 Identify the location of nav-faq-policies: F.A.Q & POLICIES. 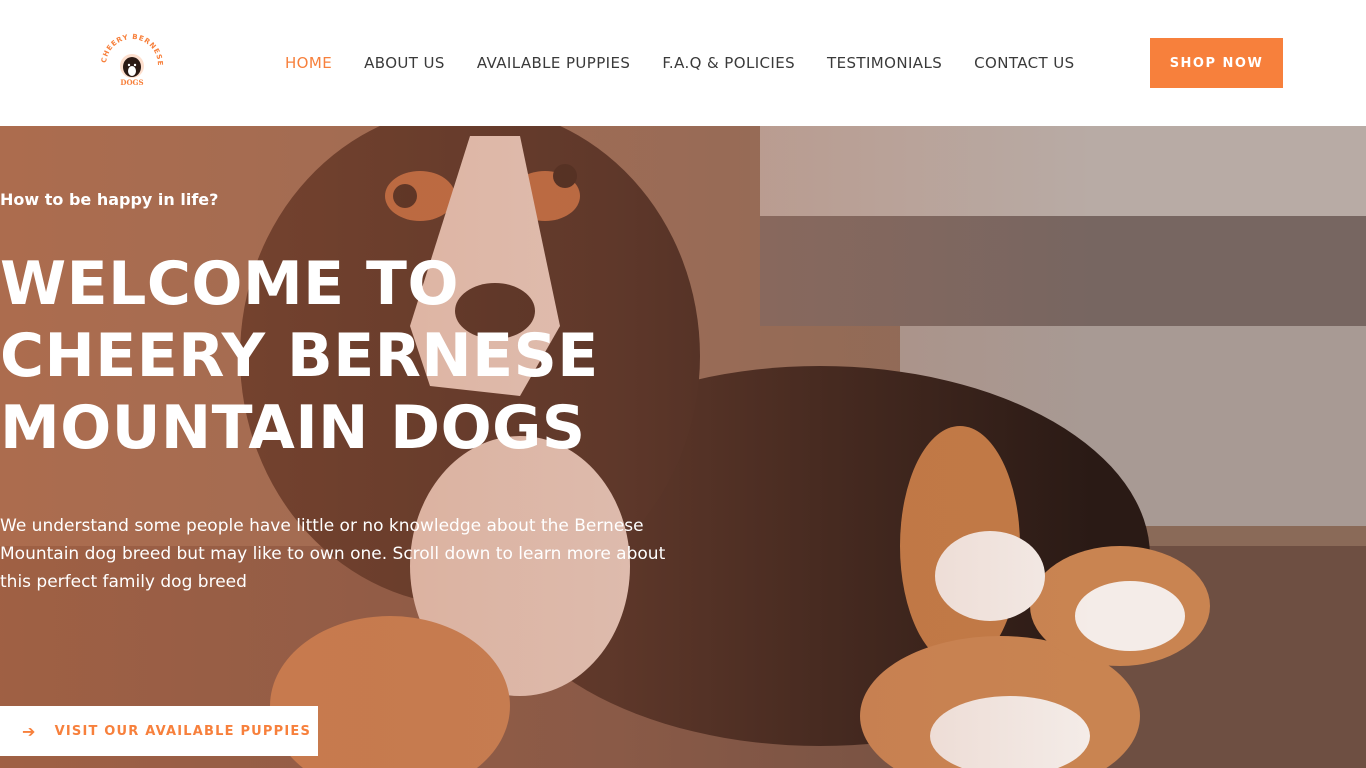
(728, 63).